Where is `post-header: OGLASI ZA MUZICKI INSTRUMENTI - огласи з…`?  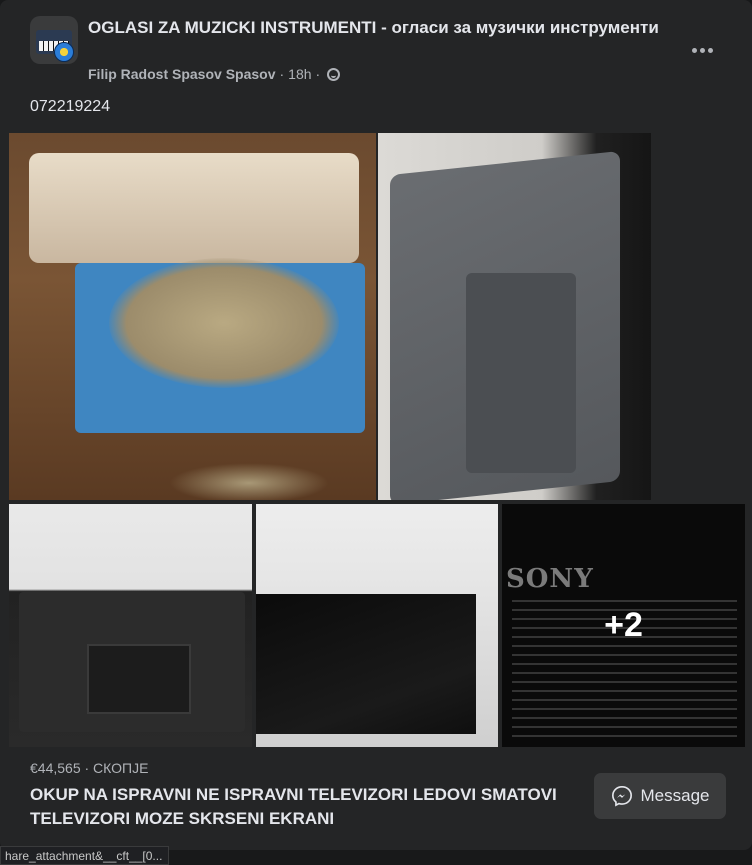
post-header: OGLASI ZA MUZICKI INSTRUMENTI - огласи з… is located at coordinates (378, 50).